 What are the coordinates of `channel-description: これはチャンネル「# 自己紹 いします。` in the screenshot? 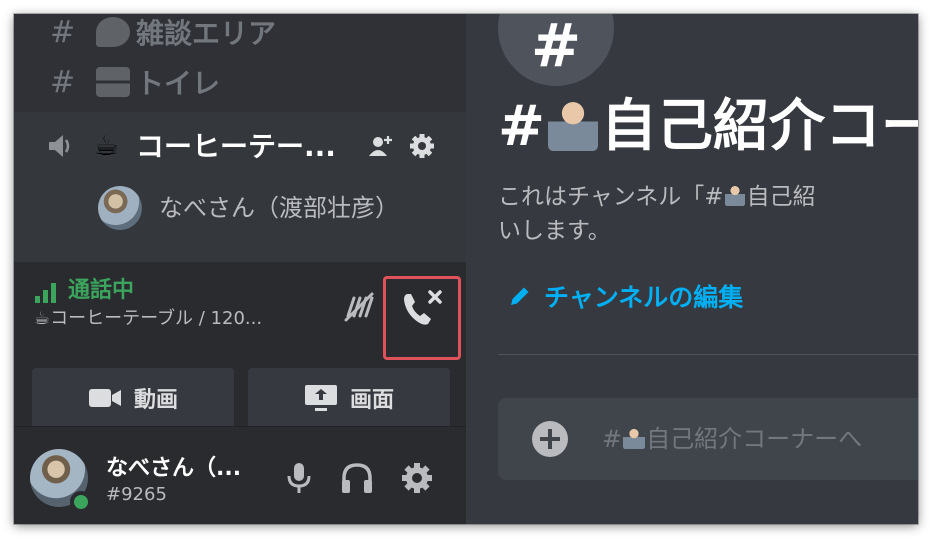 It's located at (708, 214).